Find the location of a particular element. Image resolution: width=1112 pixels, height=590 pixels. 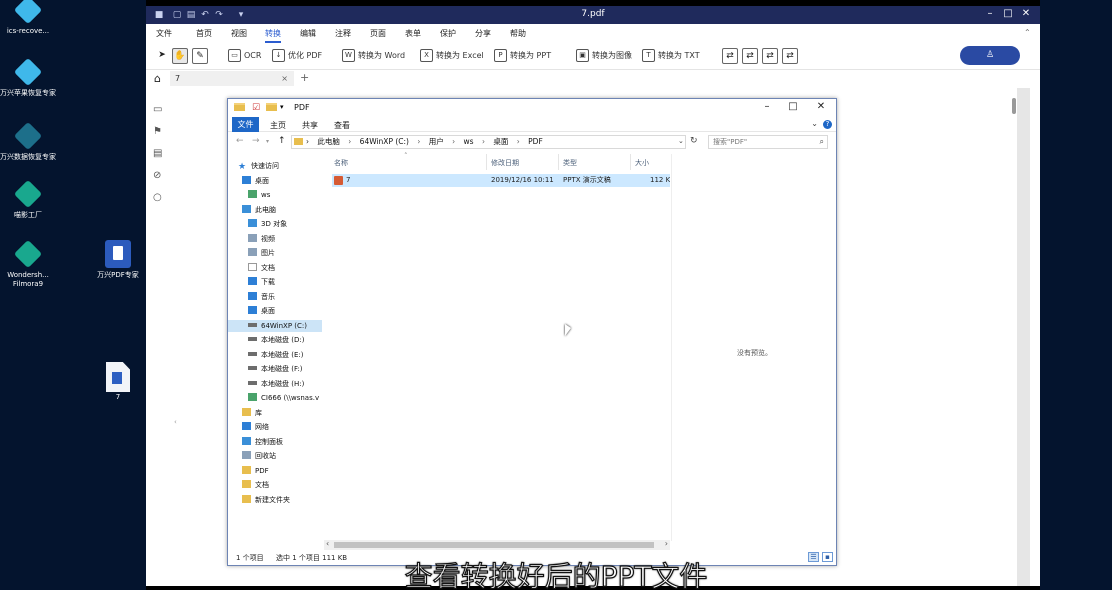

select-tool-icon: ➤ is located at coordinates (162, 56).